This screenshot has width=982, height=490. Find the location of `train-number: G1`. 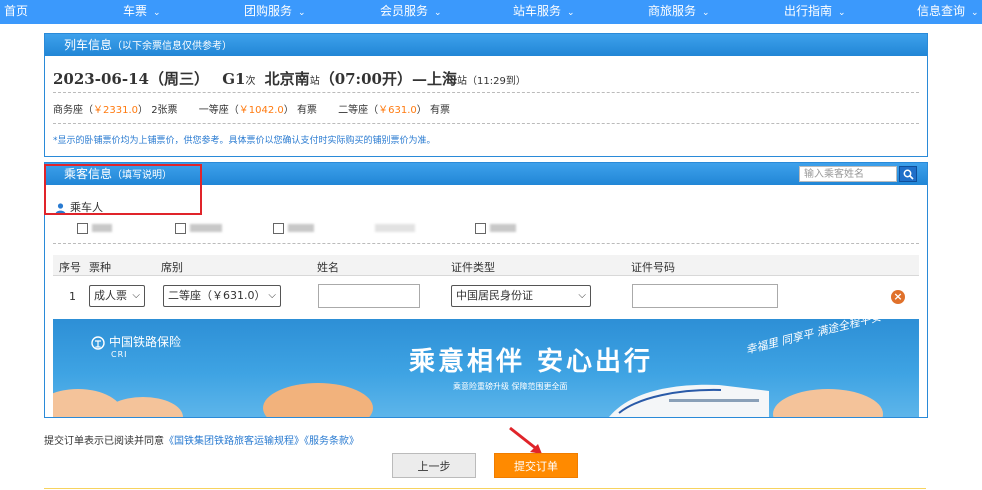

train-number: G1 is located at coordinates (234, 79).